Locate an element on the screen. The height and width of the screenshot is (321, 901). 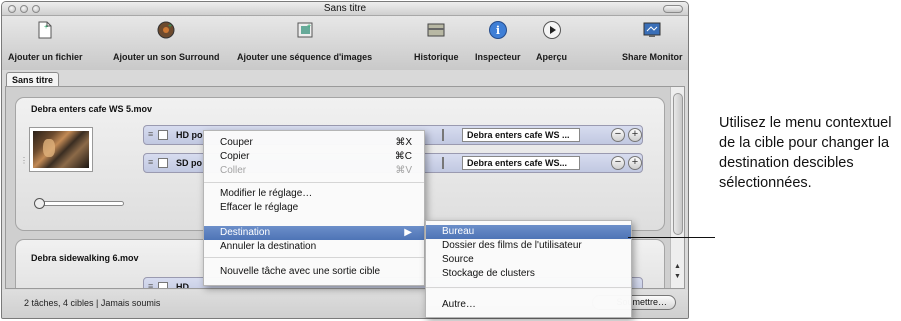
svg-text: i is located at coordinates (498, 30).